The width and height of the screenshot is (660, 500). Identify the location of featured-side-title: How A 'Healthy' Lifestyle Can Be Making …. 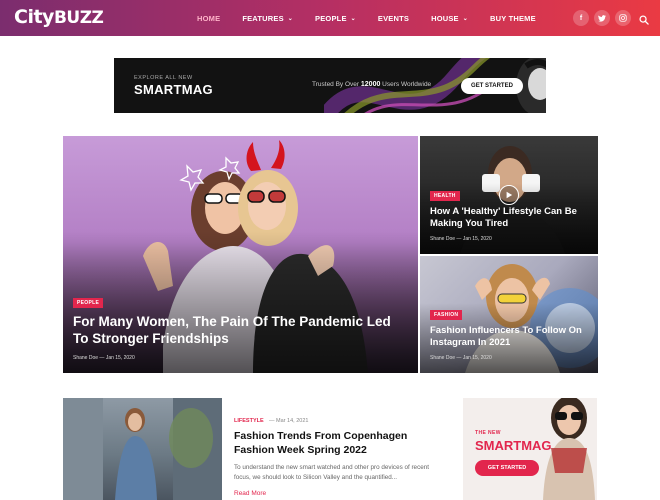
(510, 218).